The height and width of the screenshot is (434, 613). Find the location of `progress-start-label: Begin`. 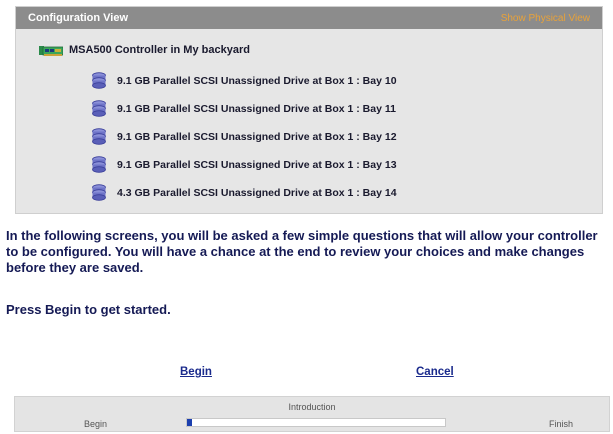

progress-start-label: Begin is located at coordinates (96, 424).